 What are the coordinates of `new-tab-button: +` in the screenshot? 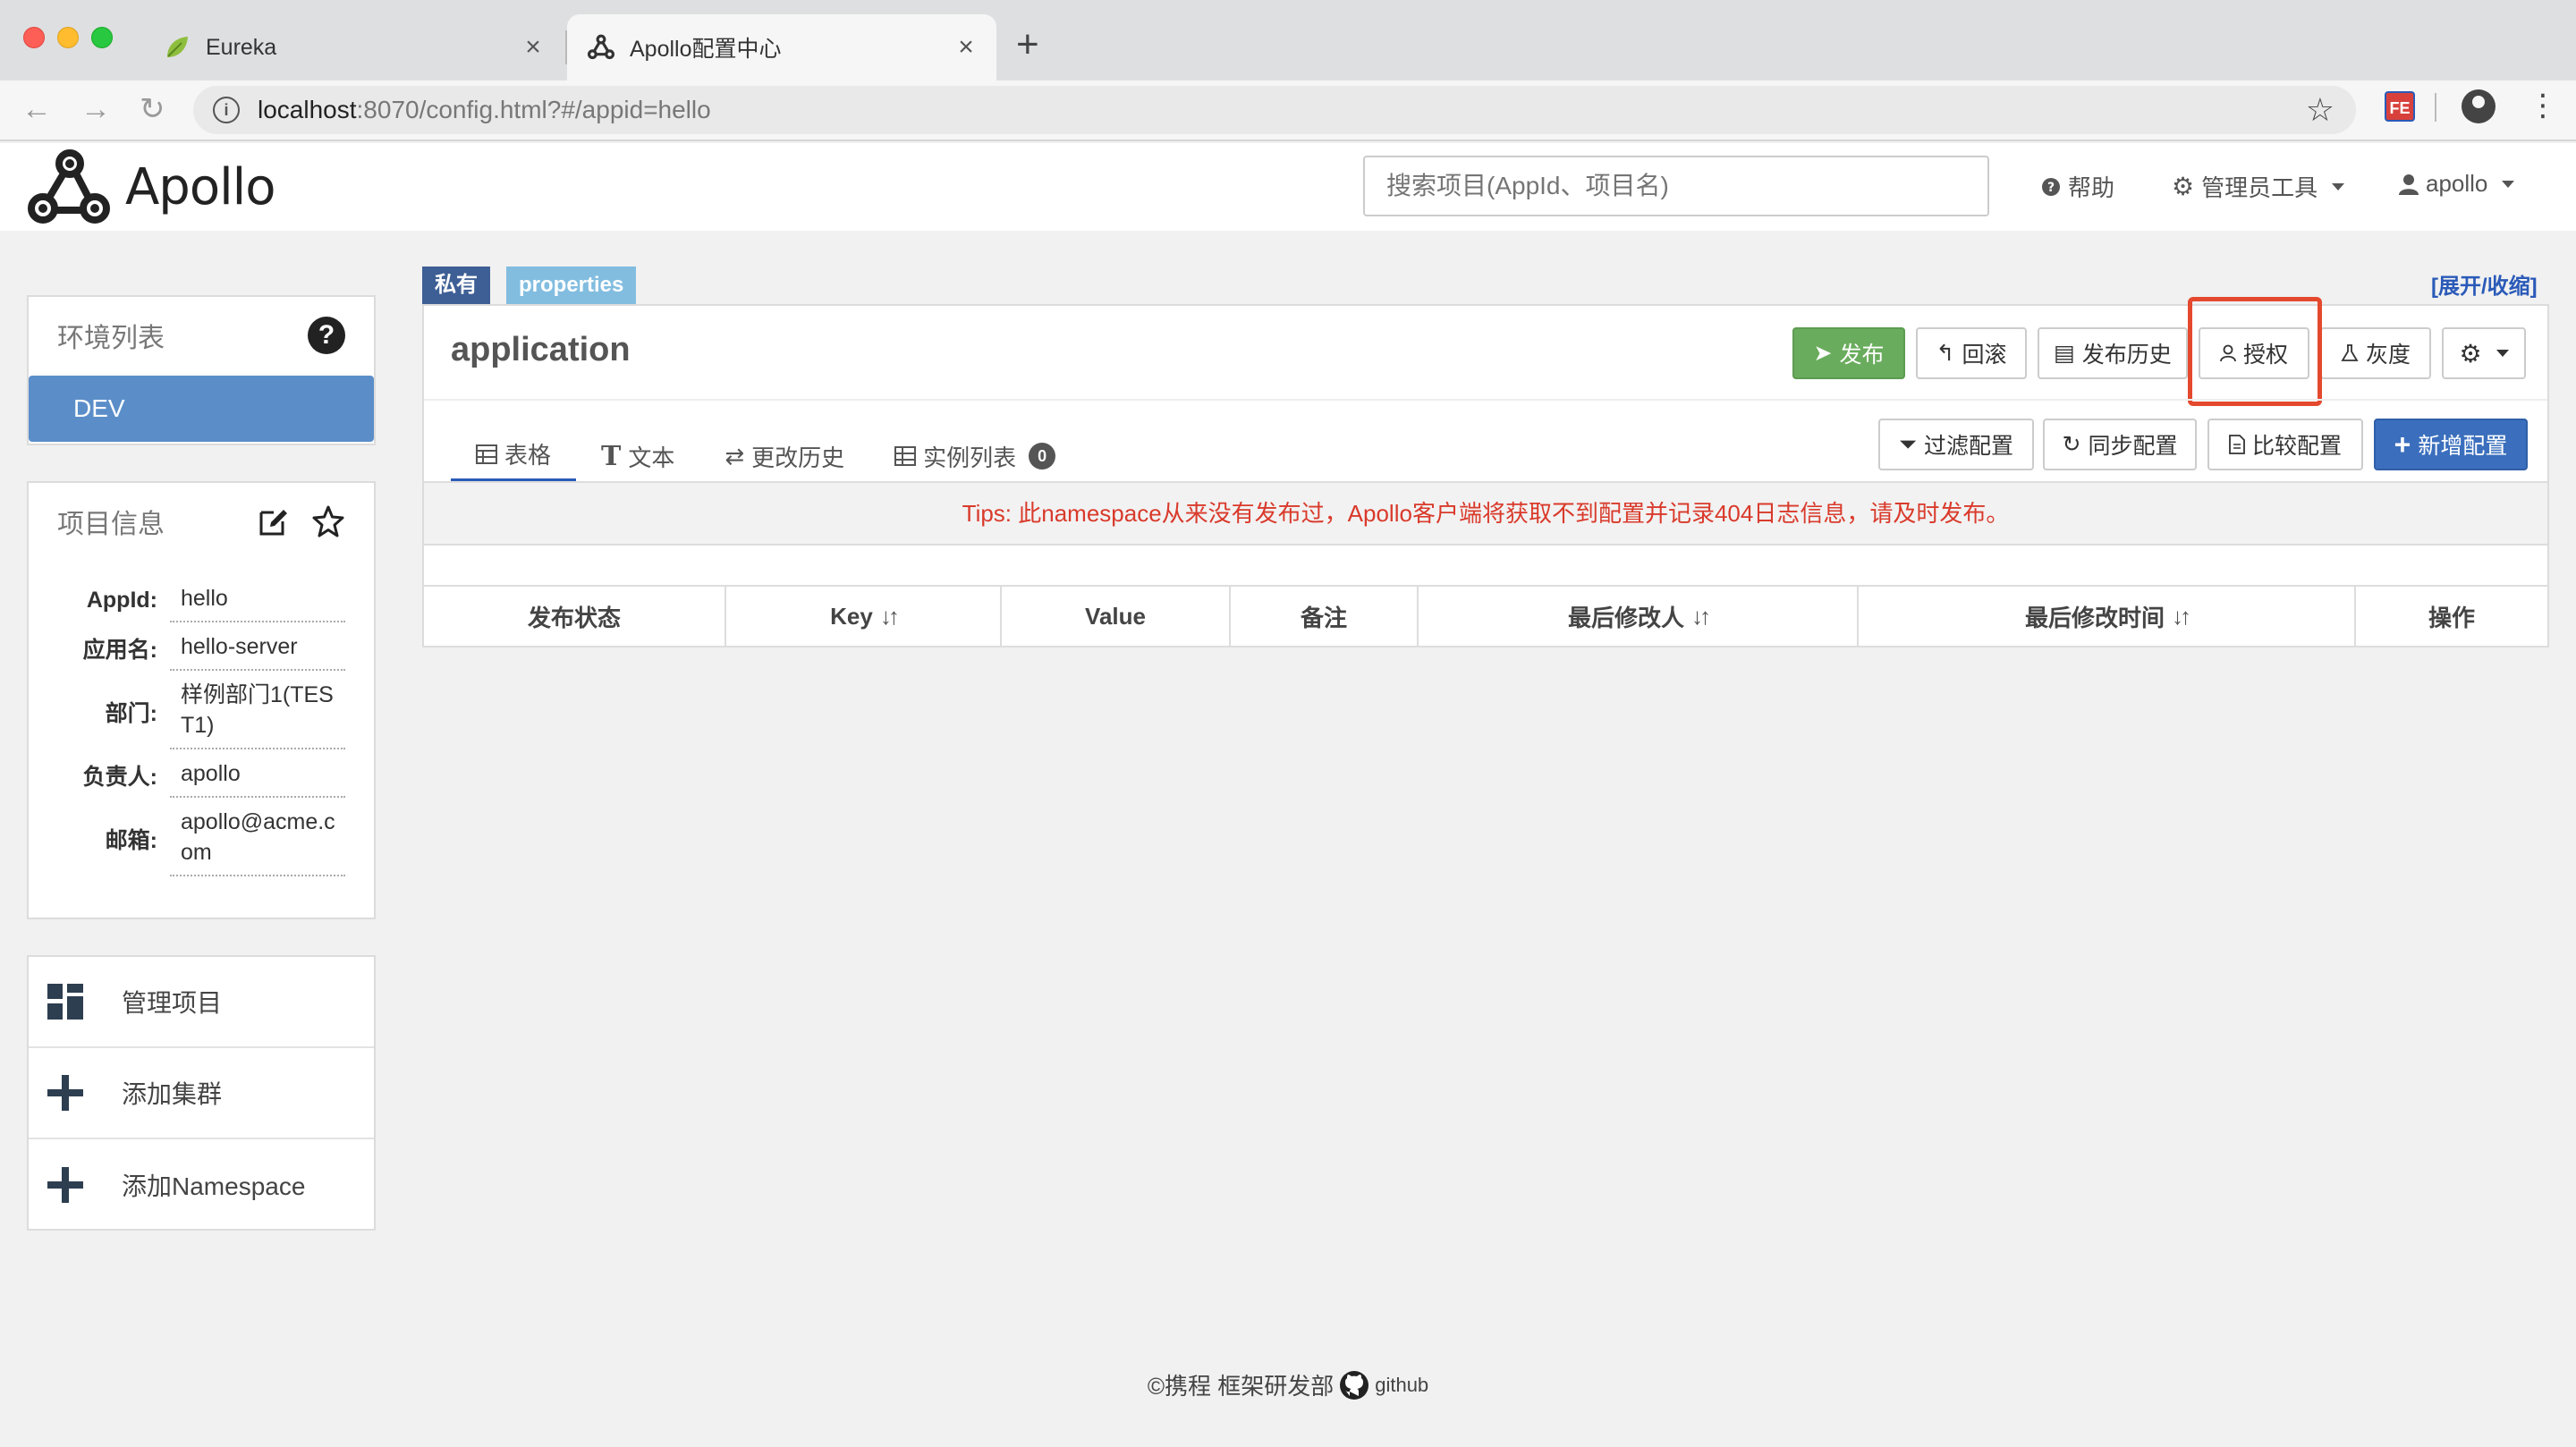 It's located at (1027, 44).